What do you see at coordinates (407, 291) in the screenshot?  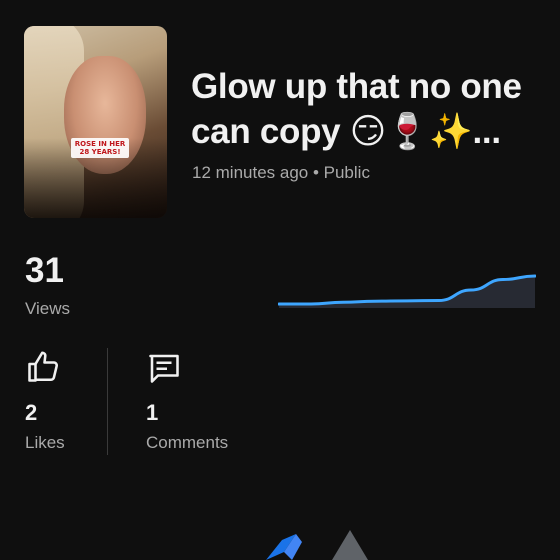 I see `views-sparkline` at bounding box center [407, 291].